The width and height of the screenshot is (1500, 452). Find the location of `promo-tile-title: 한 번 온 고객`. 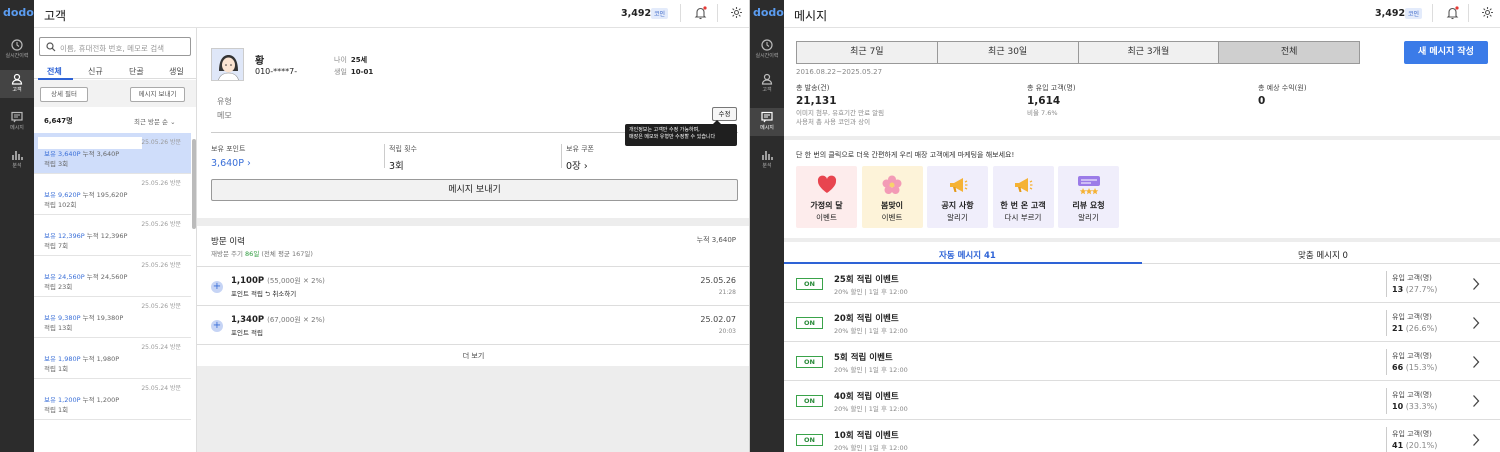

promo-tile-title: 한 번 온 고객 is located at coordinates (1023, 205).